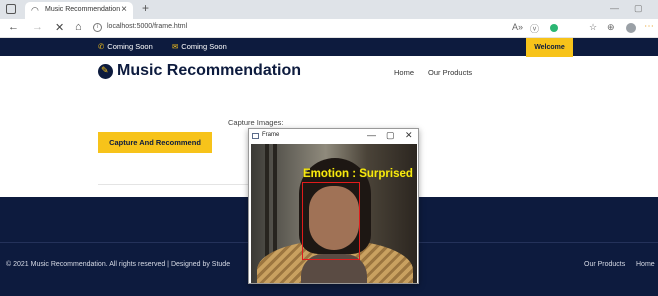 The width and height of the screenshot is (658, 296). I want to click on email-contact: ✉ Coming Soon, so click(199, 46).